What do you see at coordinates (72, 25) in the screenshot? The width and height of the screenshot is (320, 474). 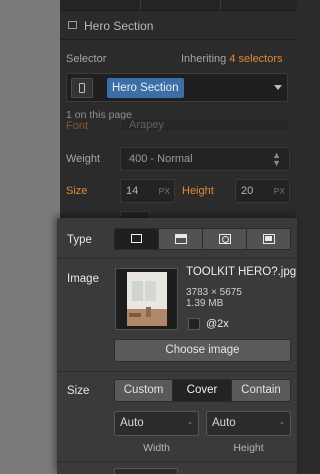 I see `section-icon` at bounding box center [72, 25].